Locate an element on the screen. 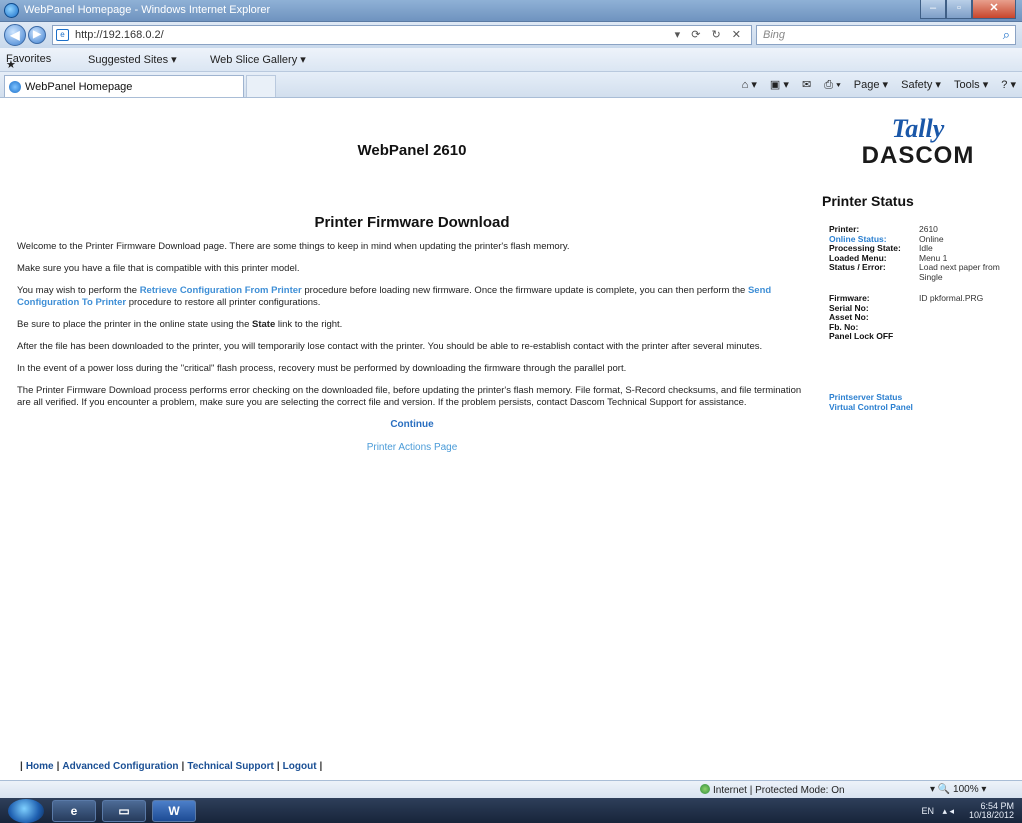 The height and width of the screenshot is (823, 1022). footer-home-link: Home is located at coordinates (40, 766).